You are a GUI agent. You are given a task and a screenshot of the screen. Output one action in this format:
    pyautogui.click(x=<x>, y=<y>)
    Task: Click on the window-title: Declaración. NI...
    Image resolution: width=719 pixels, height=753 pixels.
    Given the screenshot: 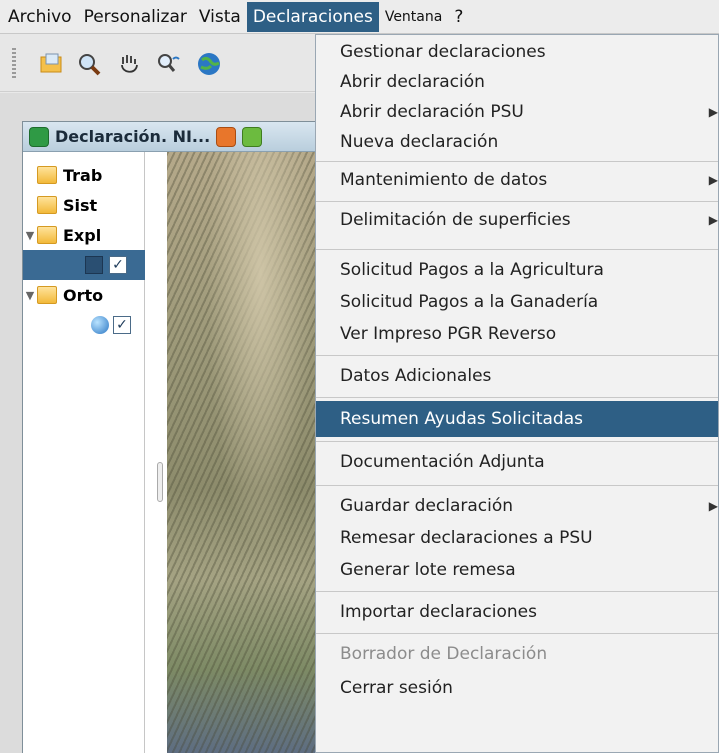 What is the action you would take?
    pyautogui.click(x=133, y=136)
    